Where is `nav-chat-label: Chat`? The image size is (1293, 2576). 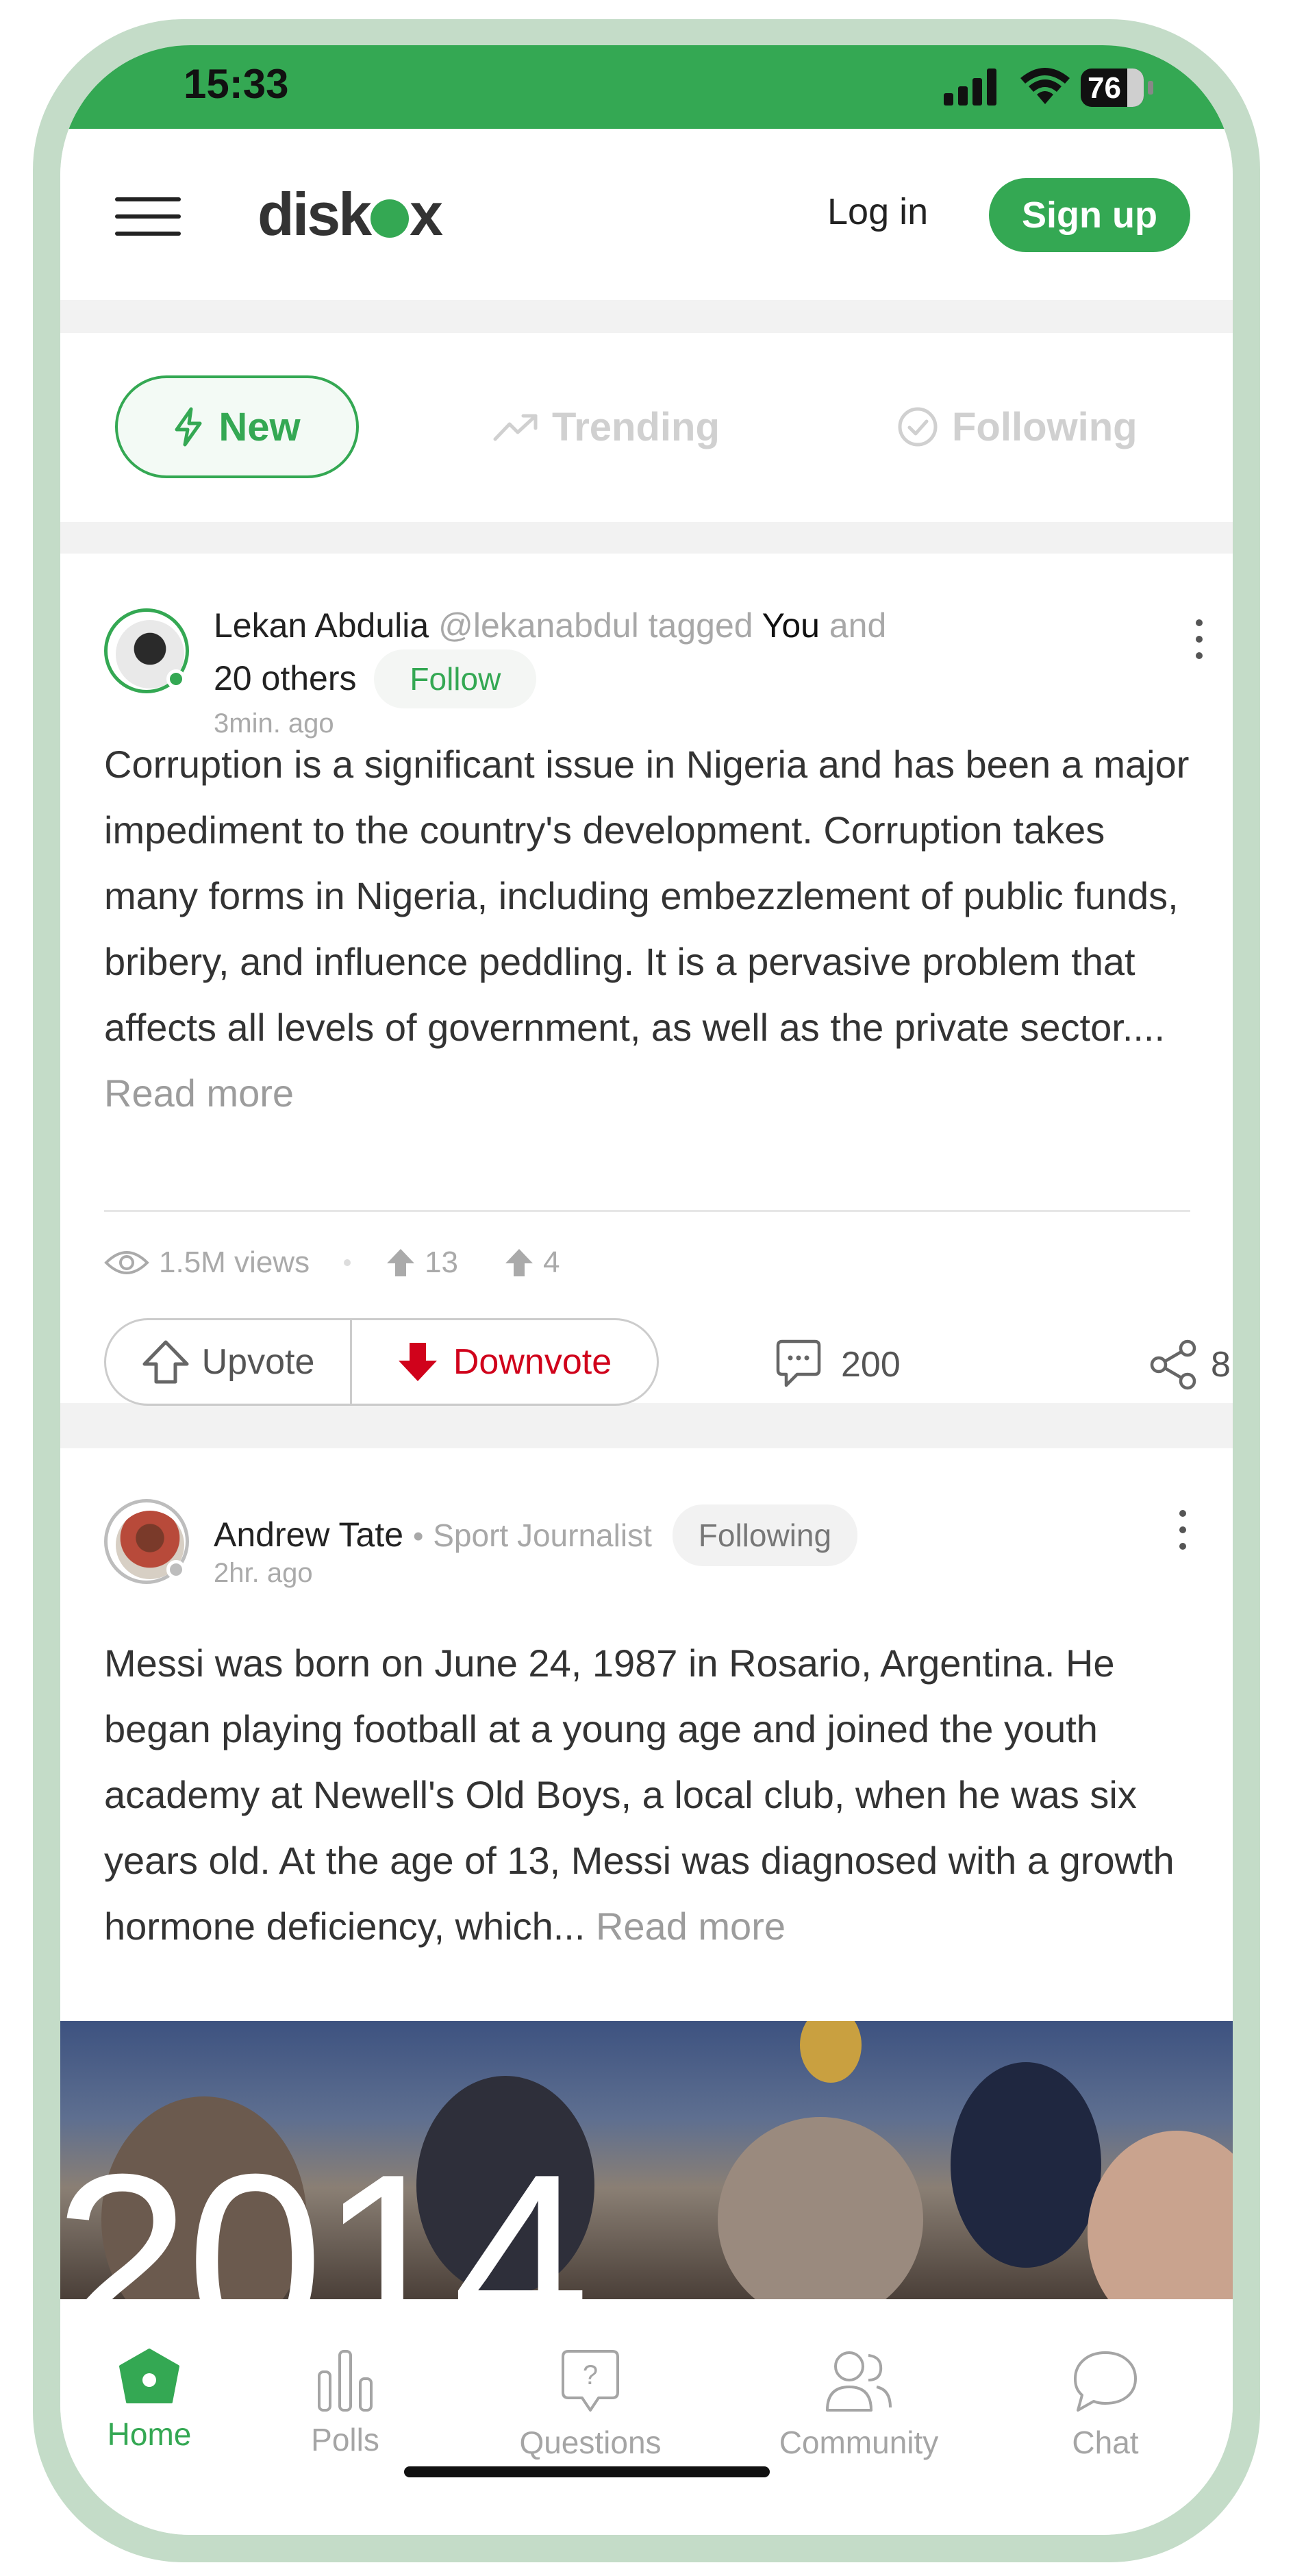 nav-chat-label: Chat is located at coordinates (1105, 2442).